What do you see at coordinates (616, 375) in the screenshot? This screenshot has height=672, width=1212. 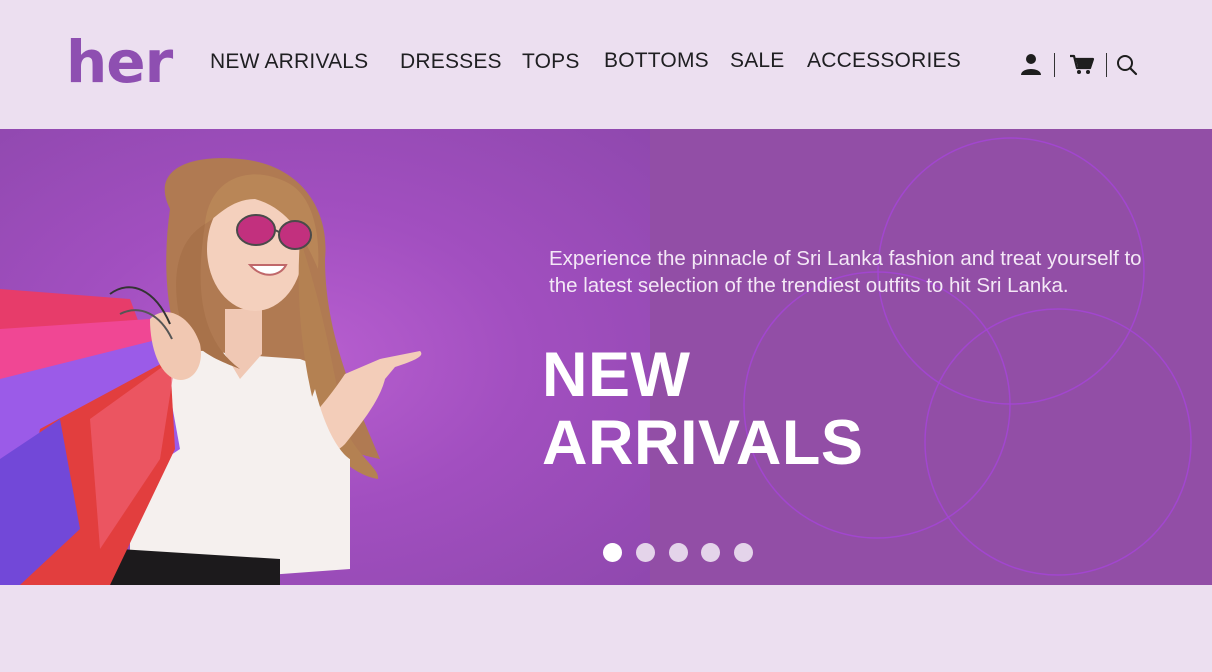 I see `hero-title-line-1: NEW` at bounding box center [616, 375].